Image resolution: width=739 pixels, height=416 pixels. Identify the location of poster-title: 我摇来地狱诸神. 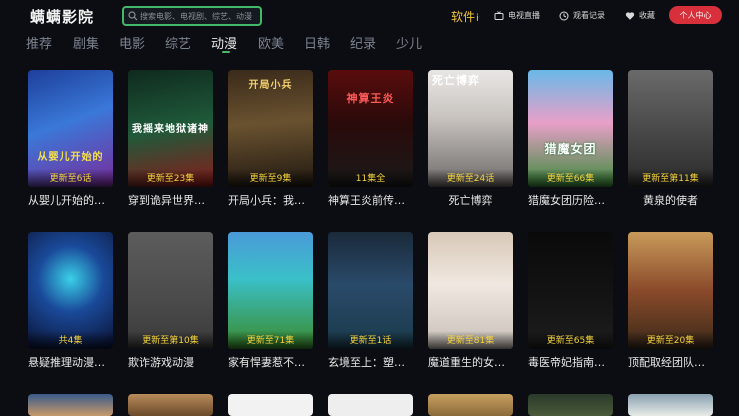
(170, 129).